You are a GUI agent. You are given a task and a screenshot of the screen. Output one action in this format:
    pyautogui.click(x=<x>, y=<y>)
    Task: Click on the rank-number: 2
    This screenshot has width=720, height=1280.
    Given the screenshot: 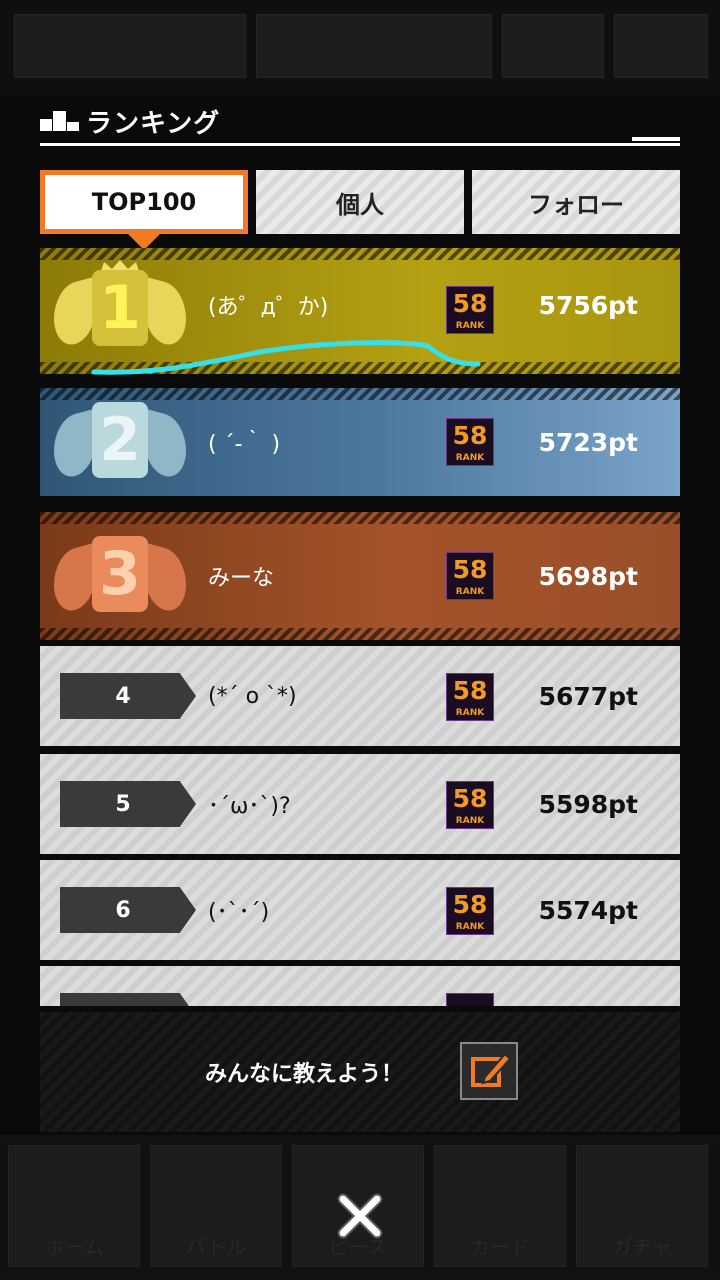 What is the action you would take?
    pyautogui.click(x=120, y=440)
    